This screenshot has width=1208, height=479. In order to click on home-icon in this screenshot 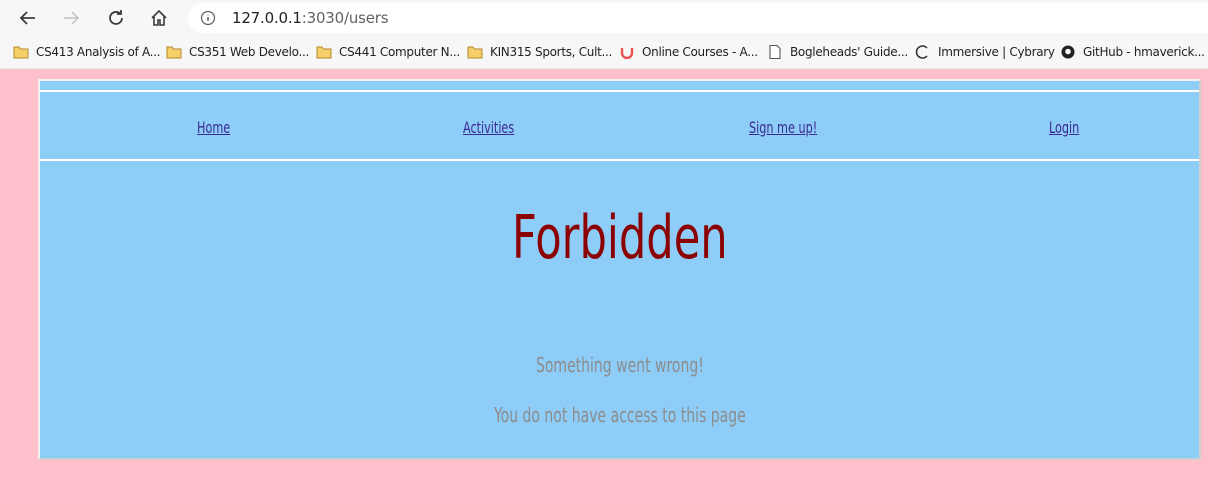, I will do `click(159, 17)`.